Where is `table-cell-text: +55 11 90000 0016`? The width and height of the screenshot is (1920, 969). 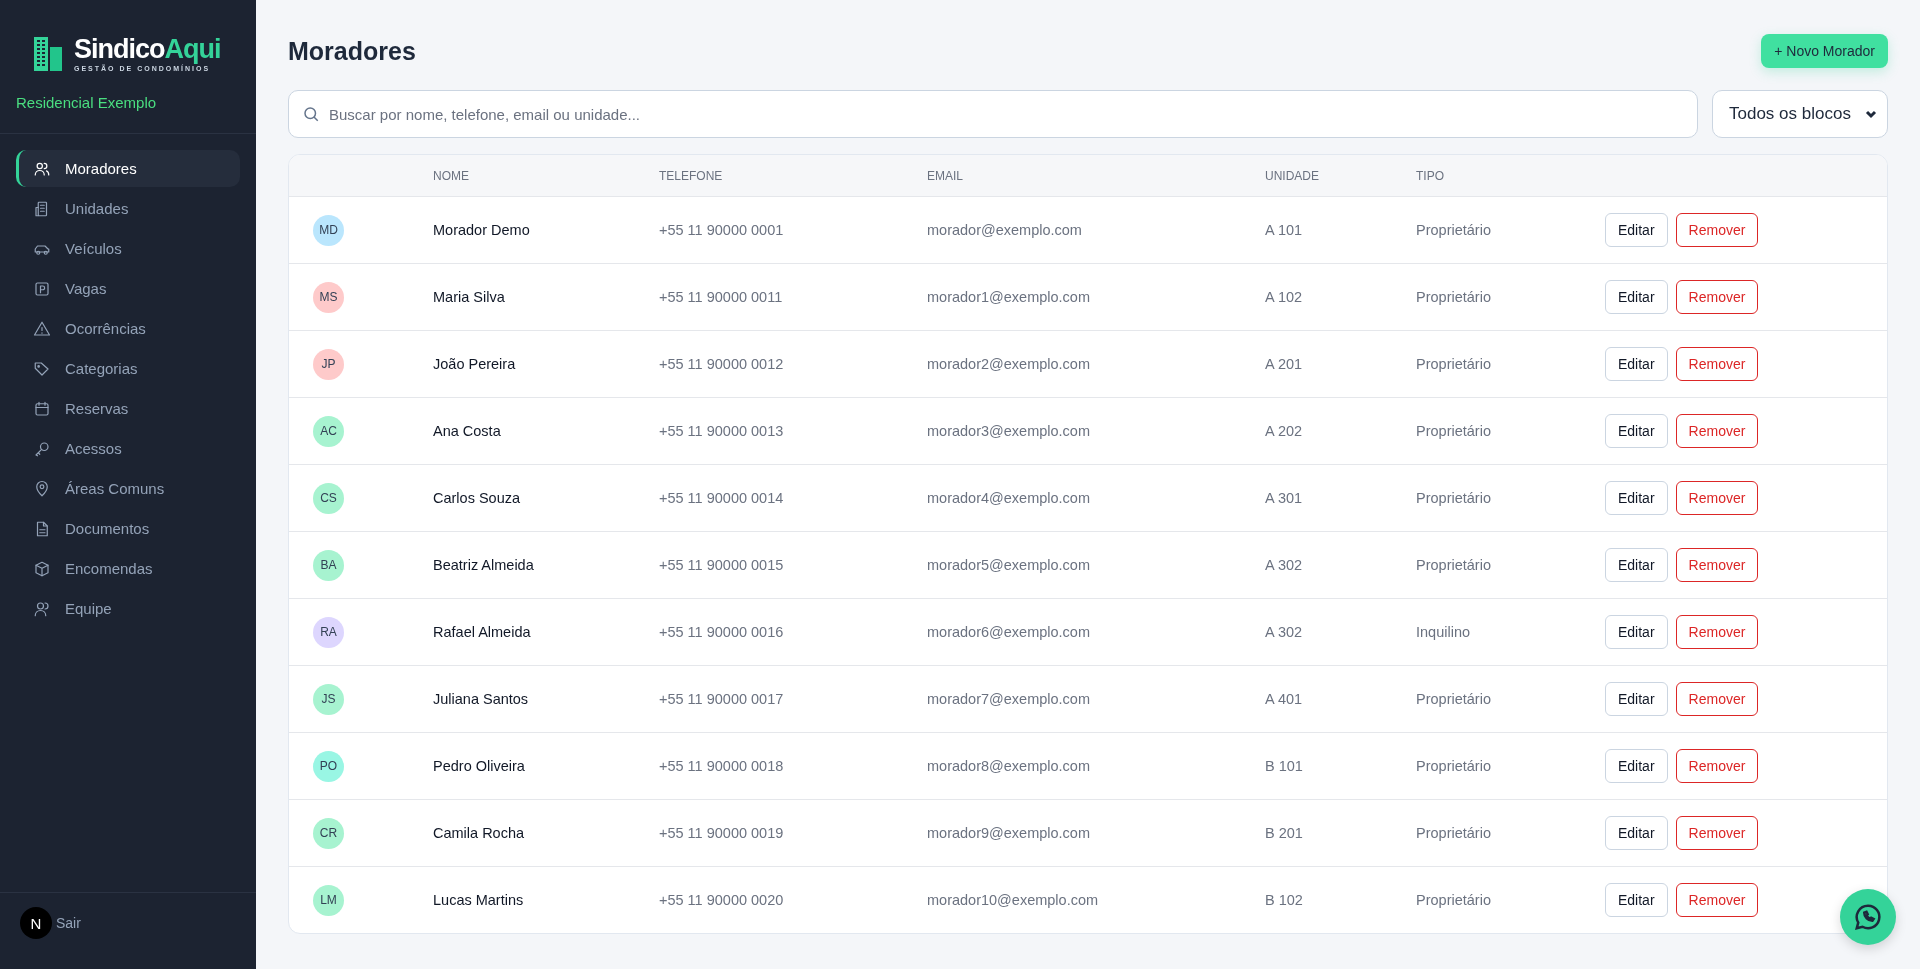 table-cell-text: +55 11 90000 0016 is located at coordinates (722, 632).